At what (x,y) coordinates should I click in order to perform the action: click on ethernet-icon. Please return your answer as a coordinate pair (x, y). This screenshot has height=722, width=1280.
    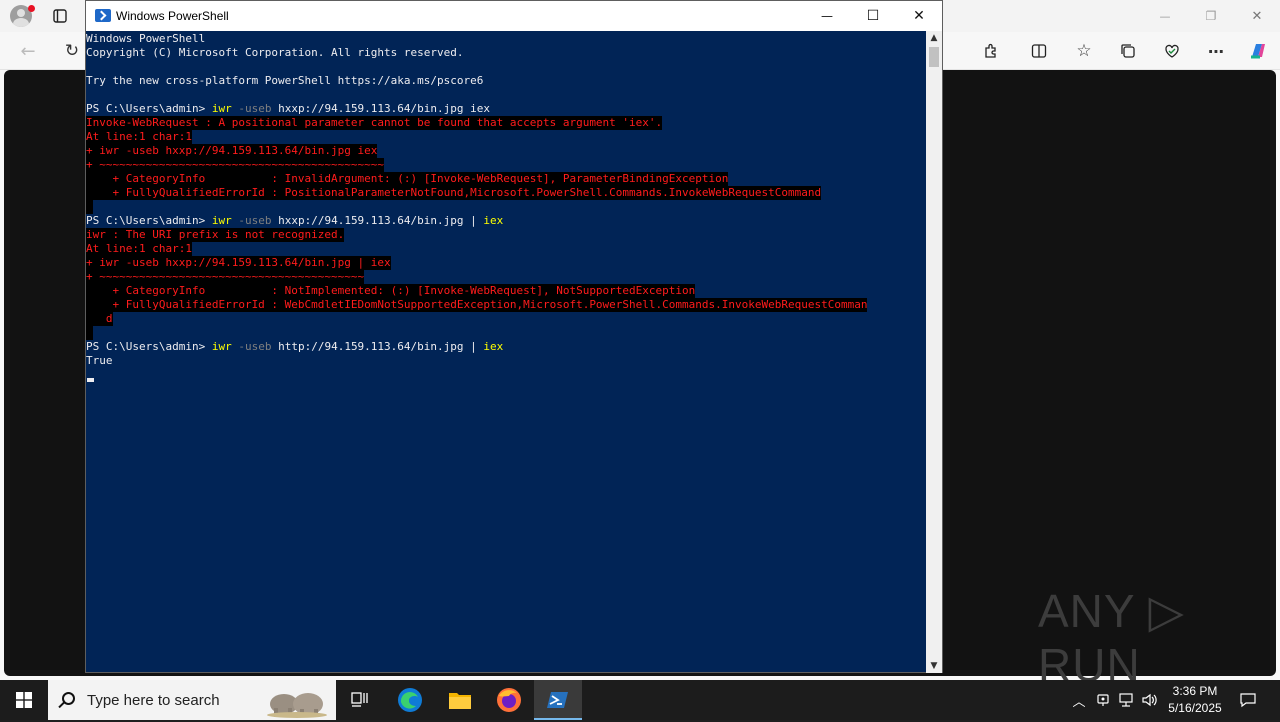
    Looking at the image, I should click on (1126, 700).